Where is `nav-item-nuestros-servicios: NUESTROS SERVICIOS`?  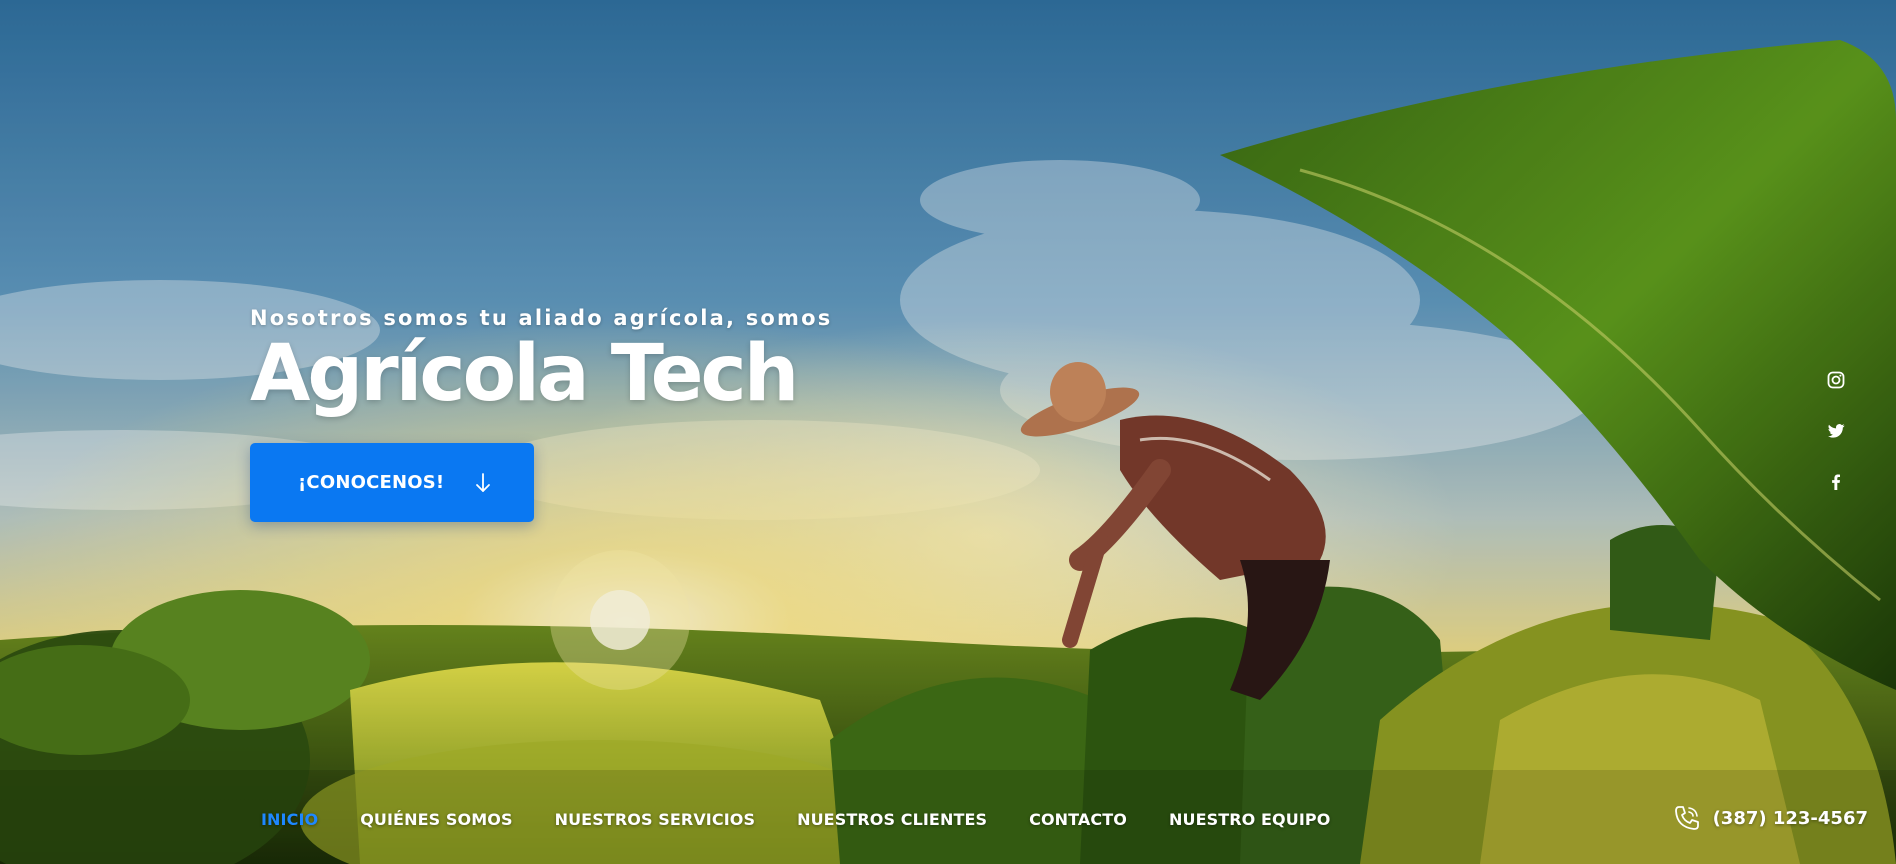 nav-item-nuestros-servicios: NUESTROS SERVICIOS is located at coordinates (655, 819).